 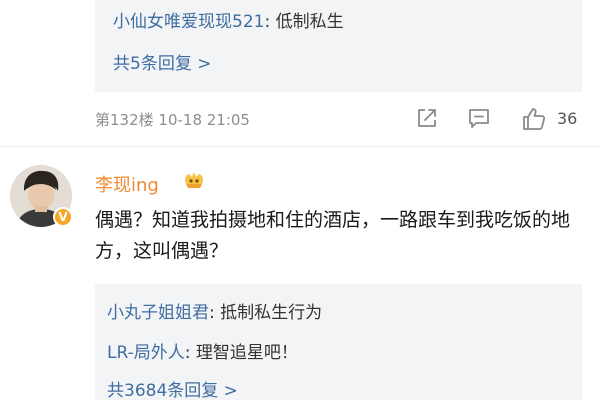 What do you see at coordinates (534, 119) in the screenshot?
I see `thumbs-up-icon` at bounding box center [534, 119].